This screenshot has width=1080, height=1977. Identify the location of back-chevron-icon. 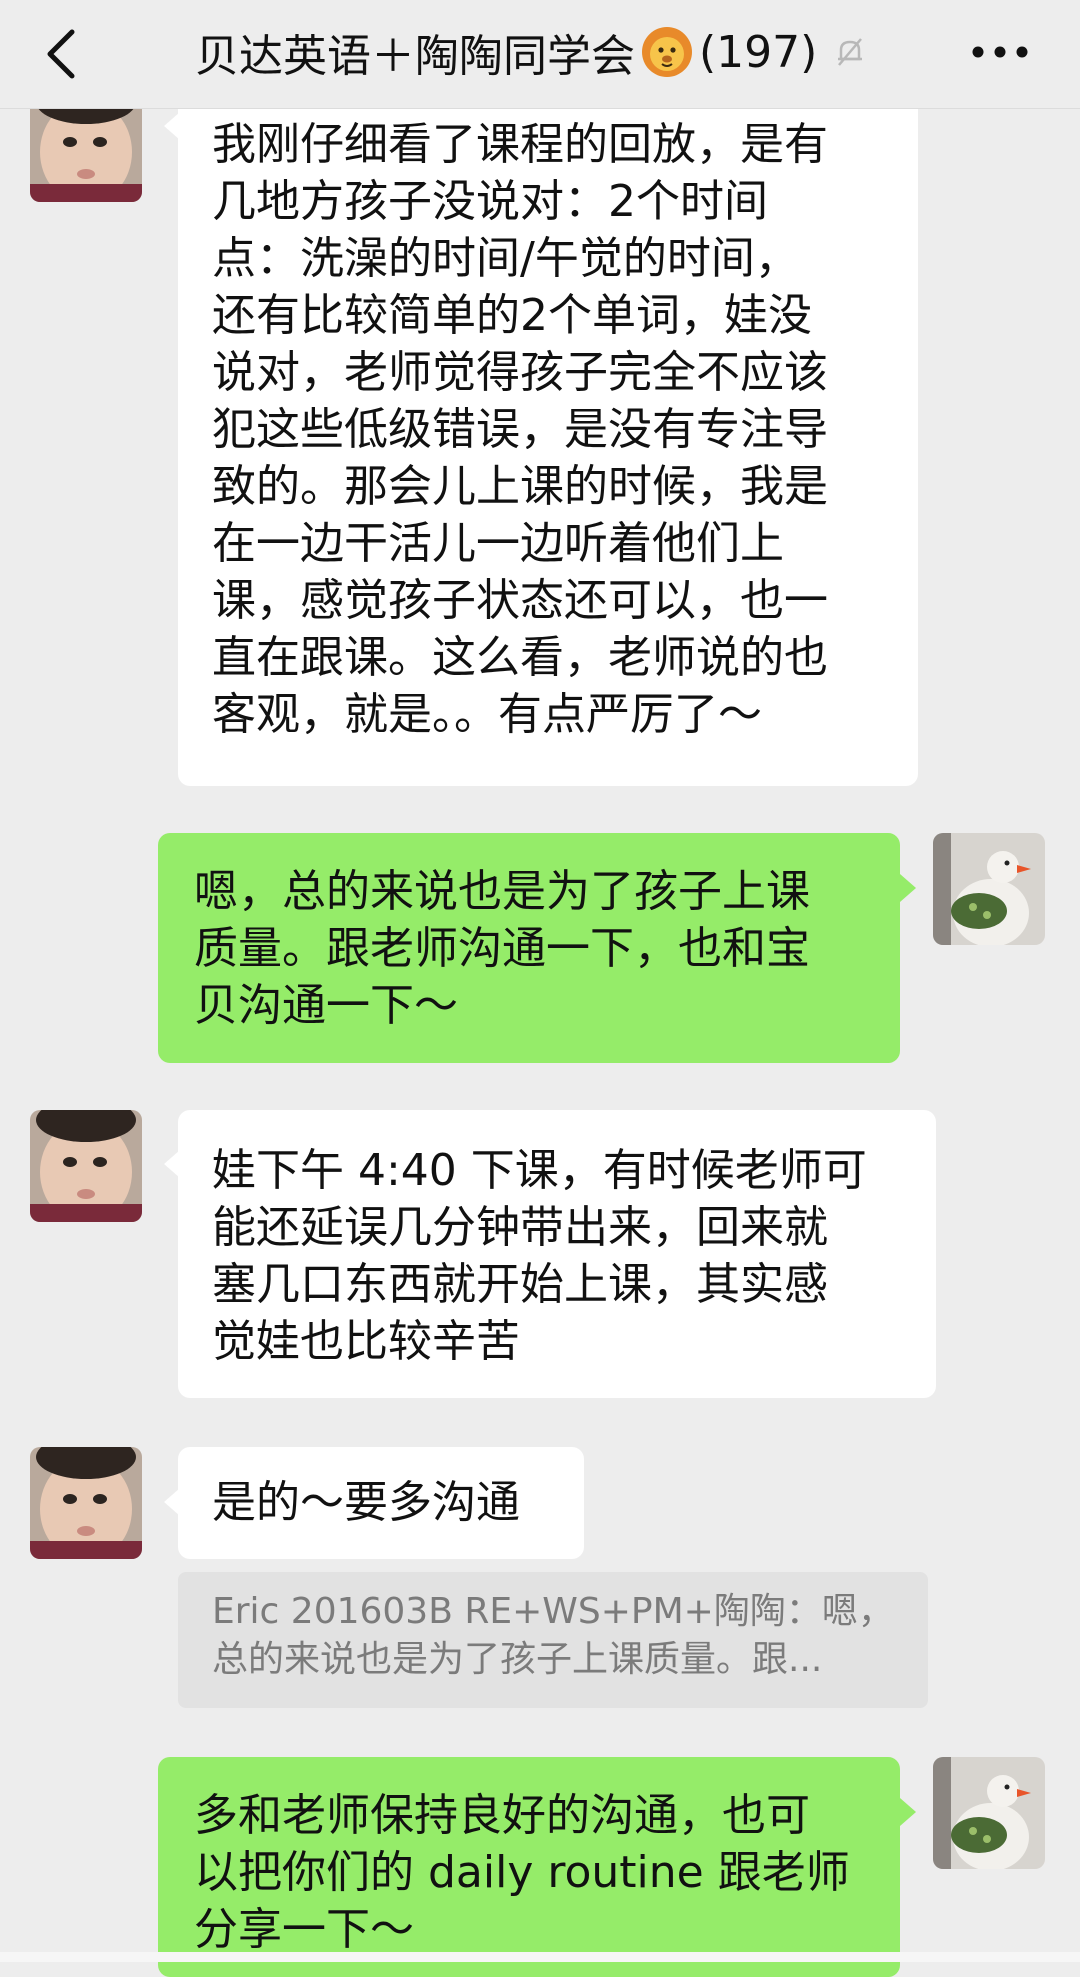
(63, 54).